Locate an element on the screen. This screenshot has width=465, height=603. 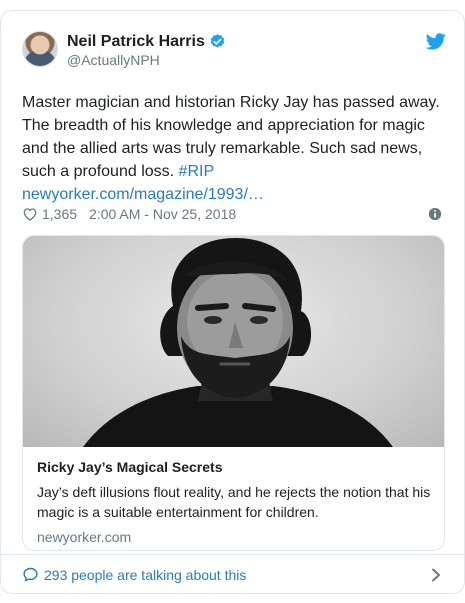
author-handle: @ActuallyNPH is located at coordinates (113, 60).